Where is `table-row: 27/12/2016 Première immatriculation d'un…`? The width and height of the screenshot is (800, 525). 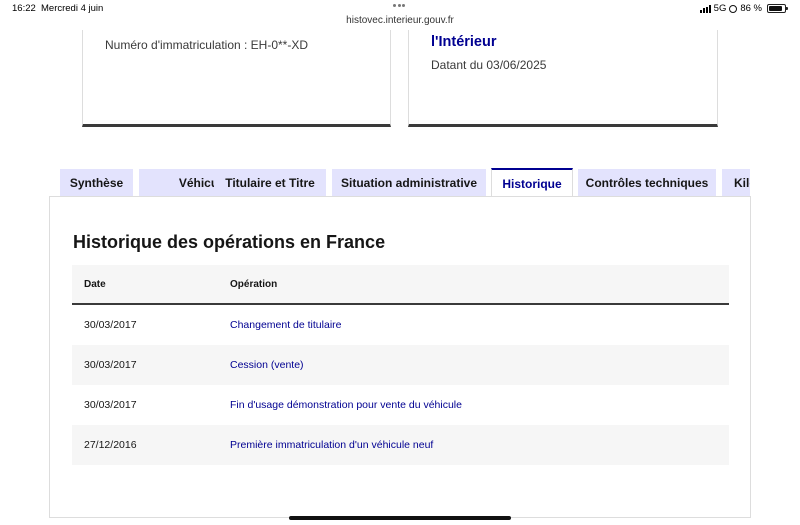
table-row: 27/12/2016 Première immatriculation d'un… is located at coordinates (400, 445).